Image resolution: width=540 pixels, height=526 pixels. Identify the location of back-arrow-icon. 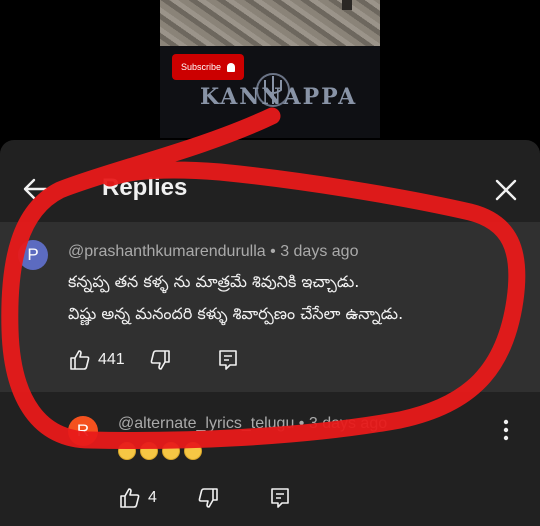
(35, 189).